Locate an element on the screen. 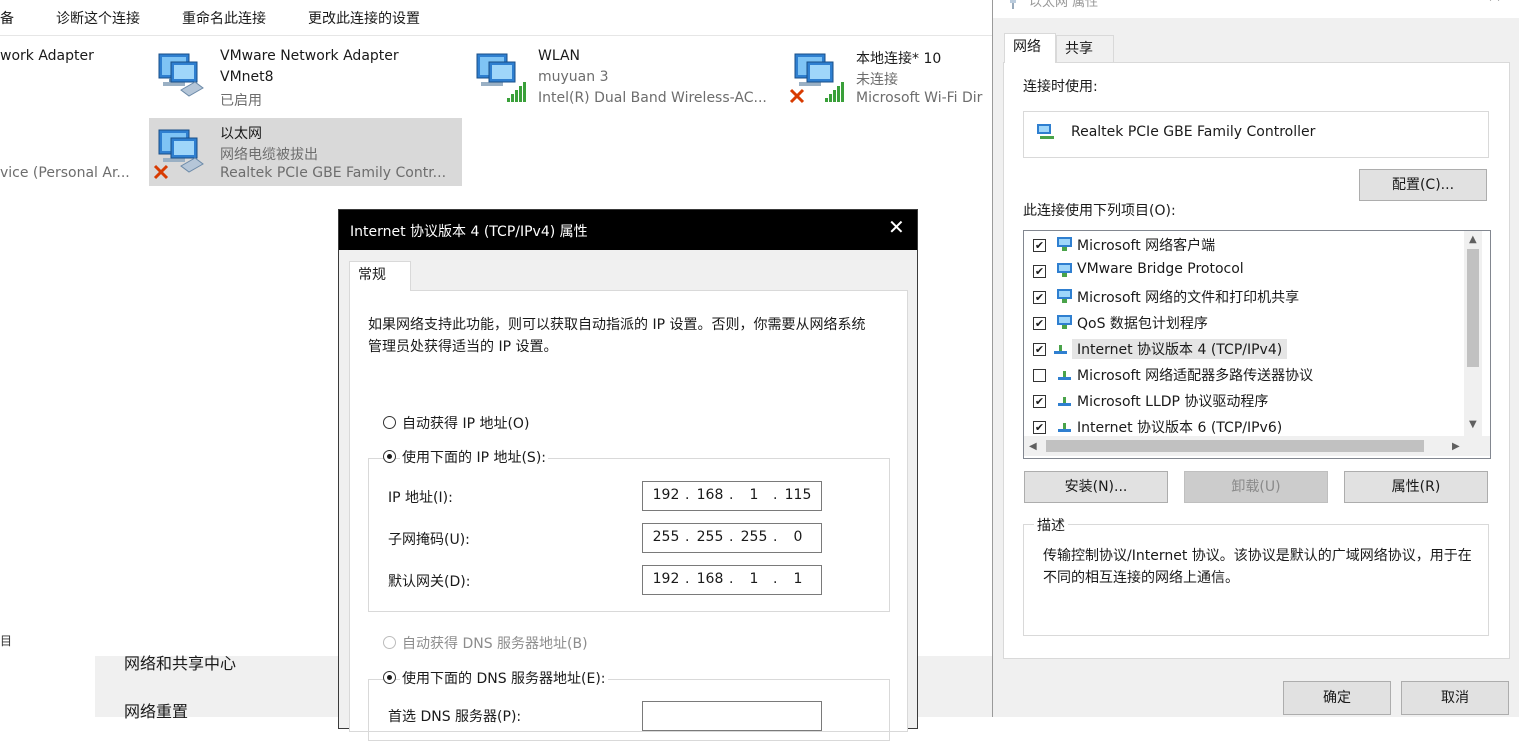 The width and height of the screenshot is (1519, 741). tab-general: 常规 is located at coordinates (380, 276).